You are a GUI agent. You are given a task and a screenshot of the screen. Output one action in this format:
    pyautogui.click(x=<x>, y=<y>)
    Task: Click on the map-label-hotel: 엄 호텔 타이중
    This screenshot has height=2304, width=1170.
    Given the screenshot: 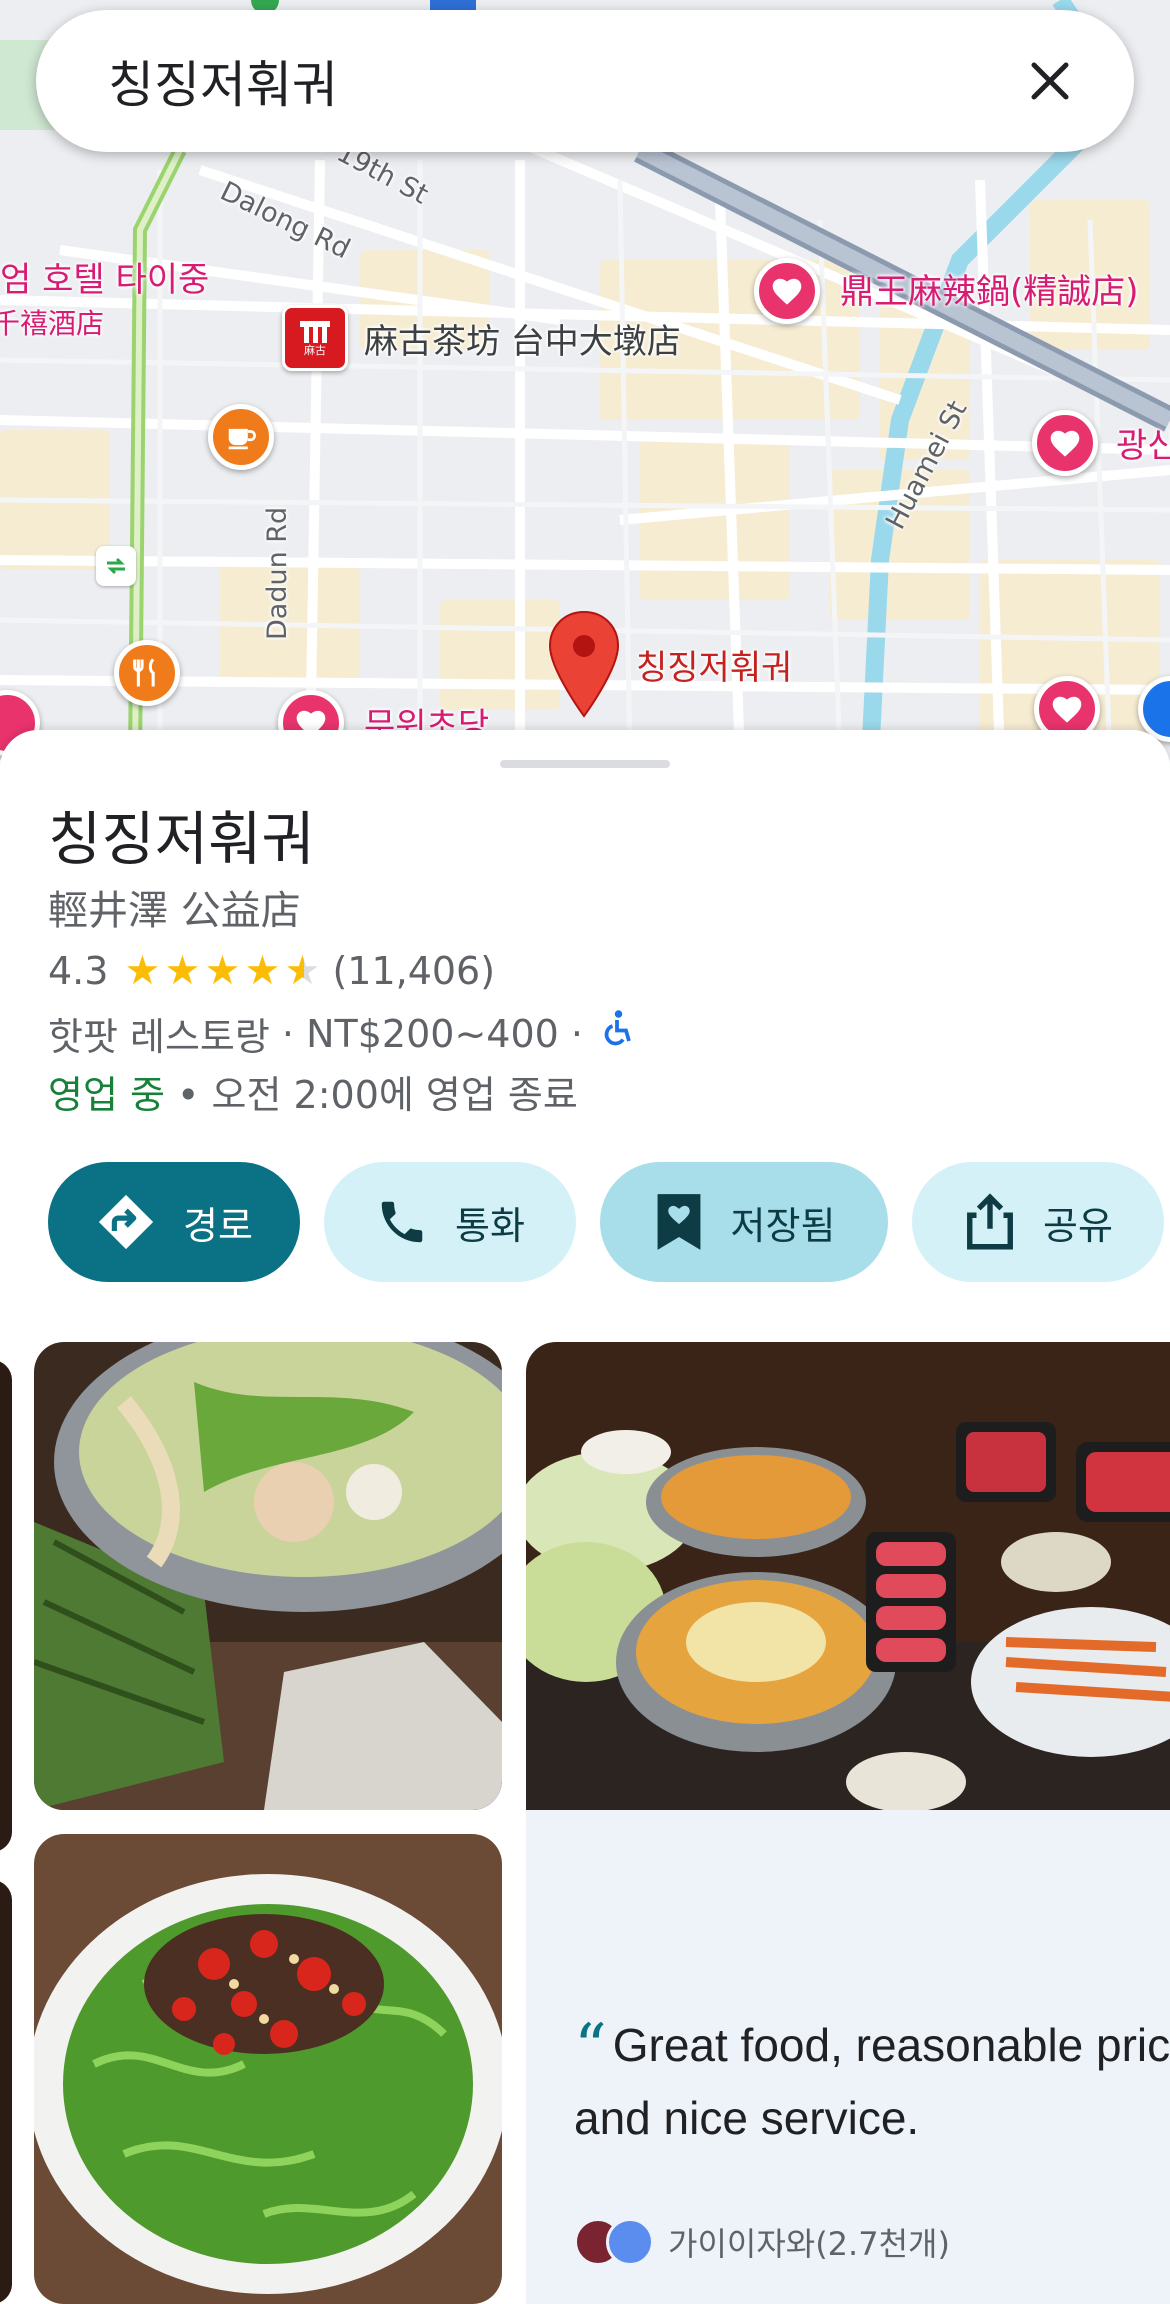 What is the action you would take?
    pyautogui.click(x=104, y=276)
    